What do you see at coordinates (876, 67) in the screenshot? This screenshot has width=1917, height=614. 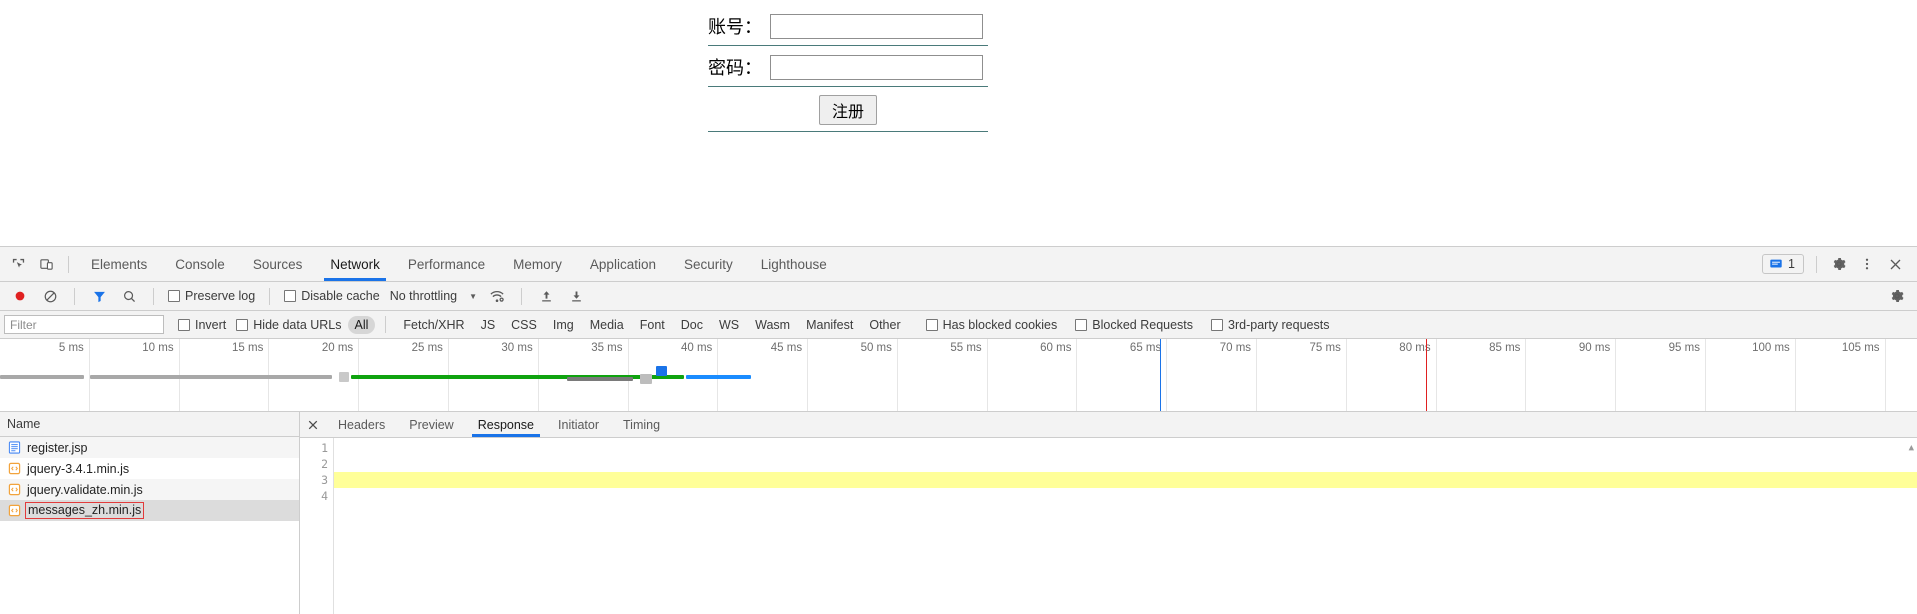 I see `password-input` at bounding box center [876, 67].